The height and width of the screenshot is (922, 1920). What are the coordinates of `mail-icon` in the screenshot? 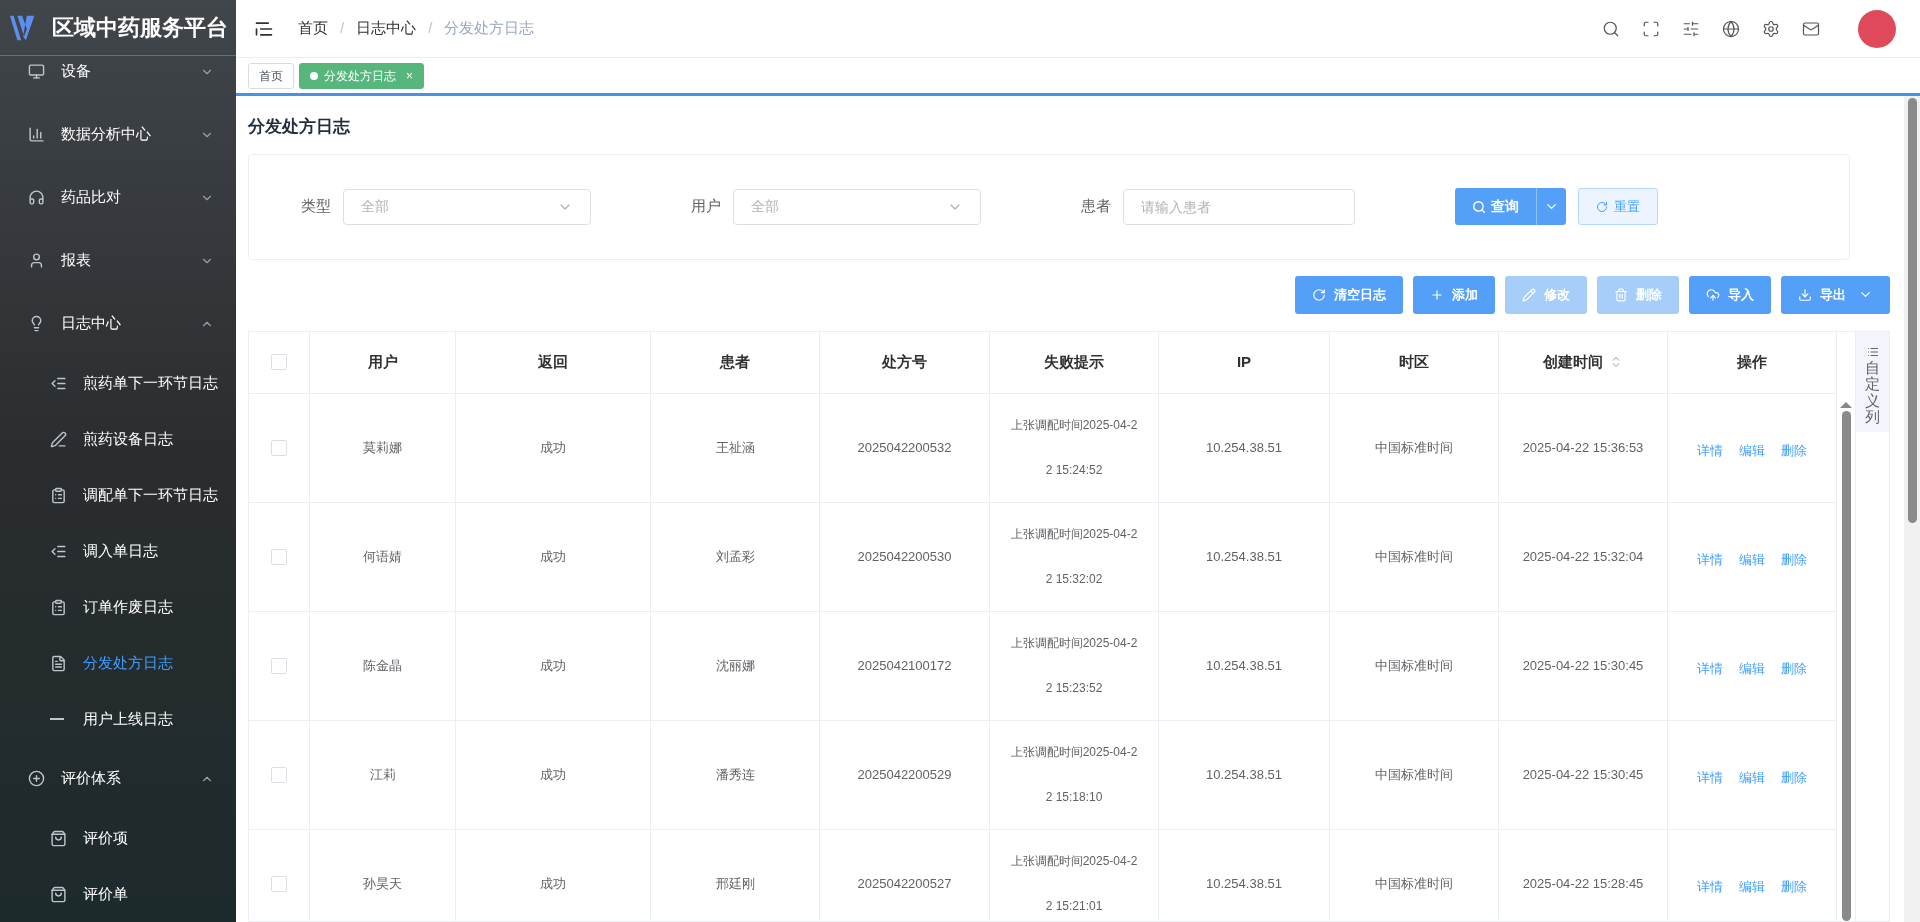 It's located at (1811, 28).